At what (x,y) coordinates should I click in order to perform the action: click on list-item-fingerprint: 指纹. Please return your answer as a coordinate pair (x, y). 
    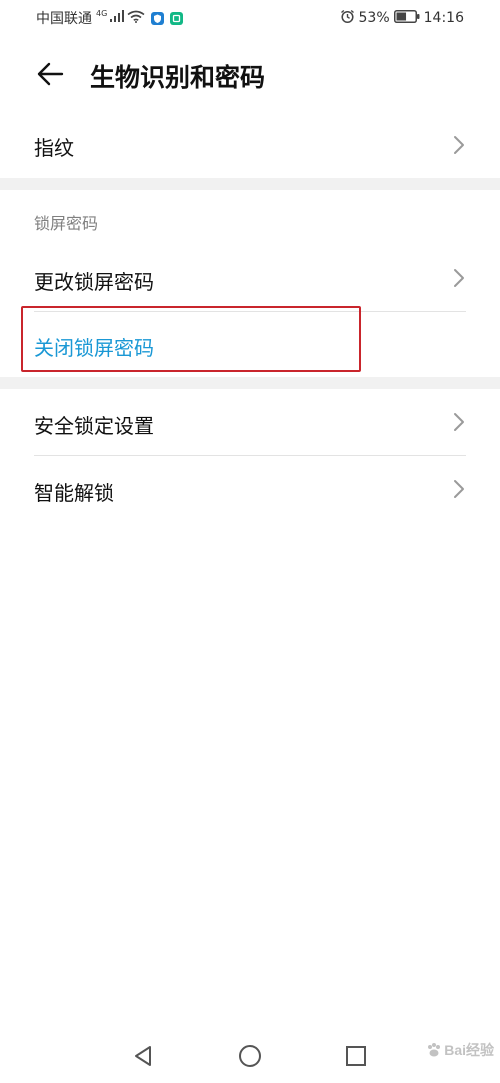
    Looking at the image, I should click on (250, 145).